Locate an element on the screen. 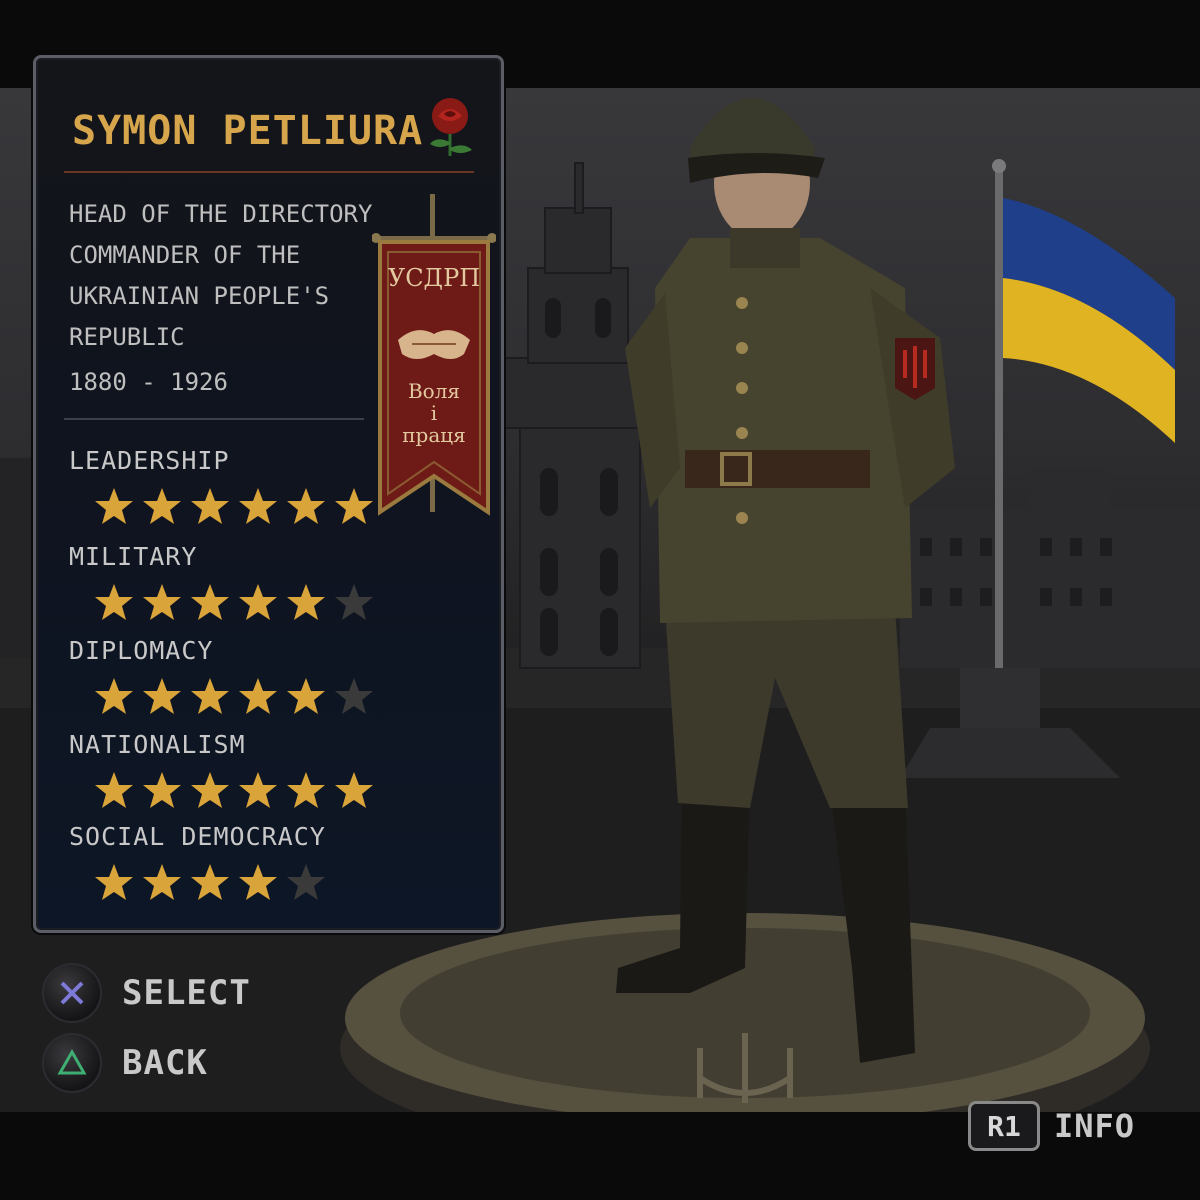  stat-diplomacy: DIPLOMACY is located at coordinates (222, 676).